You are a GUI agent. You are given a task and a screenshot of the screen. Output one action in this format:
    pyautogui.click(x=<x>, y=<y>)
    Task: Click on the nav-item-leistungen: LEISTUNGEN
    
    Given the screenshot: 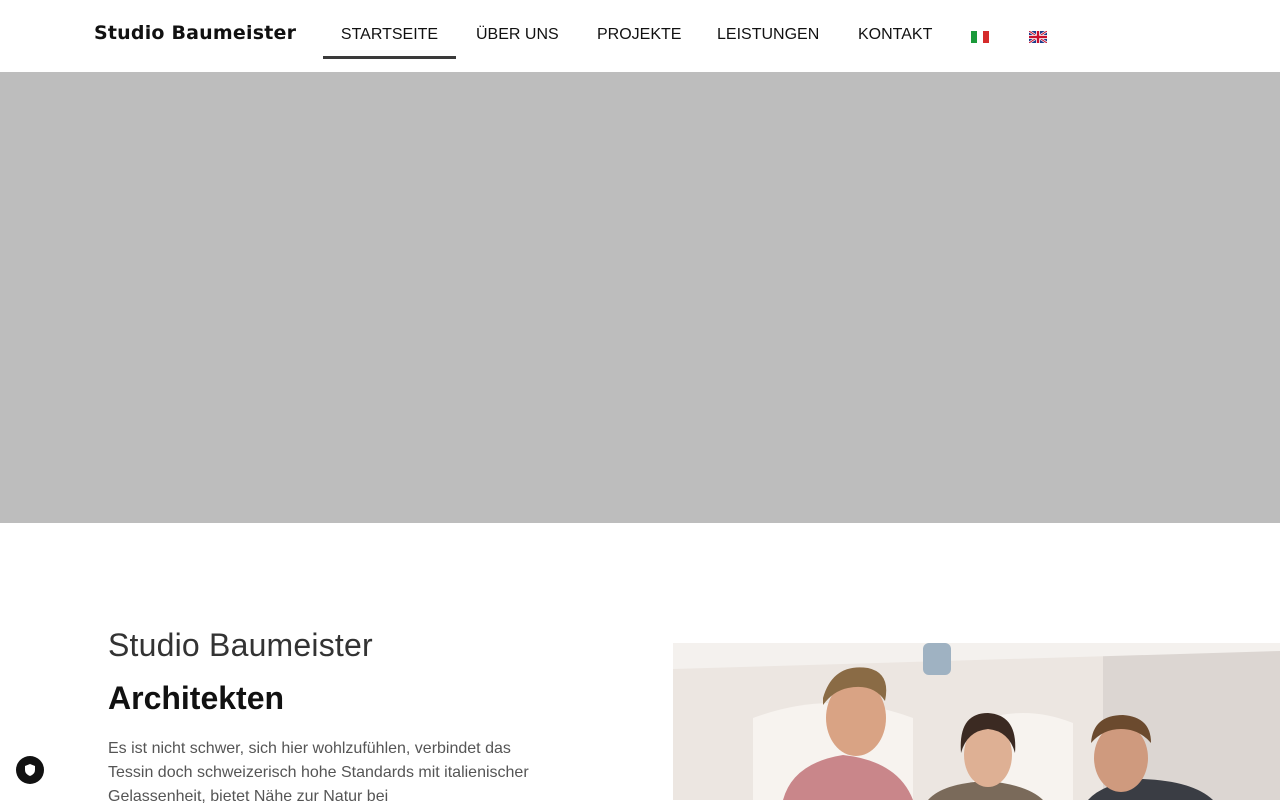 What is the action you would take?
    pyautogui.click(x=768, y=29)
    